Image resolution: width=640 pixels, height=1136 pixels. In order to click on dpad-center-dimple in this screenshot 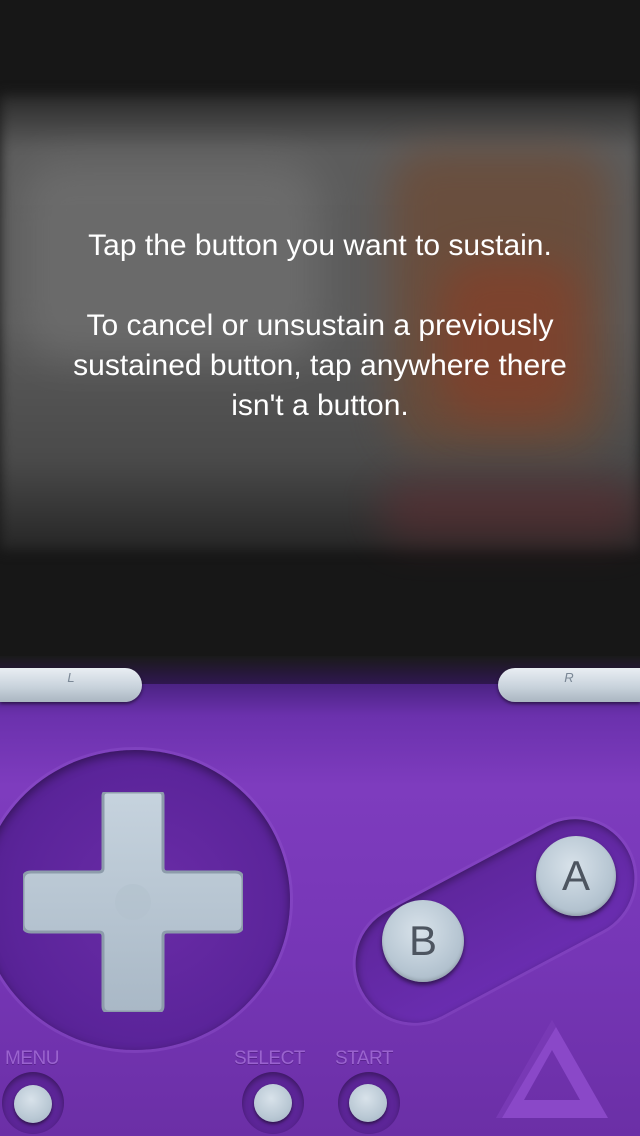, I will do `click(133, 902)`.